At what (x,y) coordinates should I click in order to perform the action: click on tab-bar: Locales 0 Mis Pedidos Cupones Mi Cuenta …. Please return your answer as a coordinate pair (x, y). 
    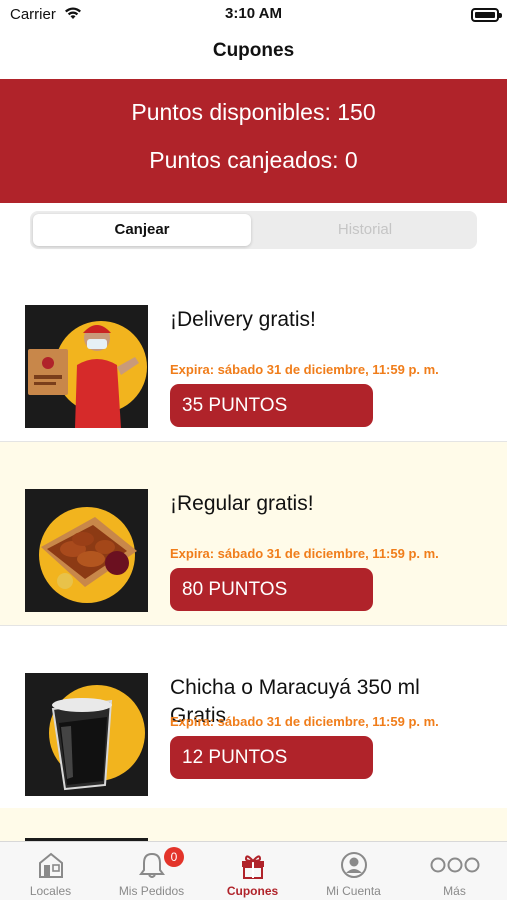
    Looking at the image, I should click on (253, 870).